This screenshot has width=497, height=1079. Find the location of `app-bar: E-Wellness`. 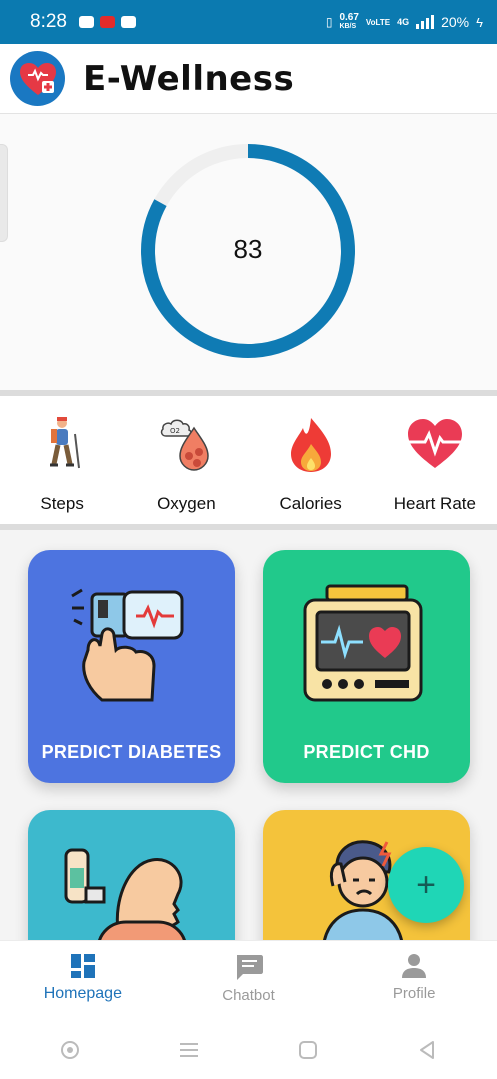

app-bar: E-Wellness is located at coordinates (248, 79).